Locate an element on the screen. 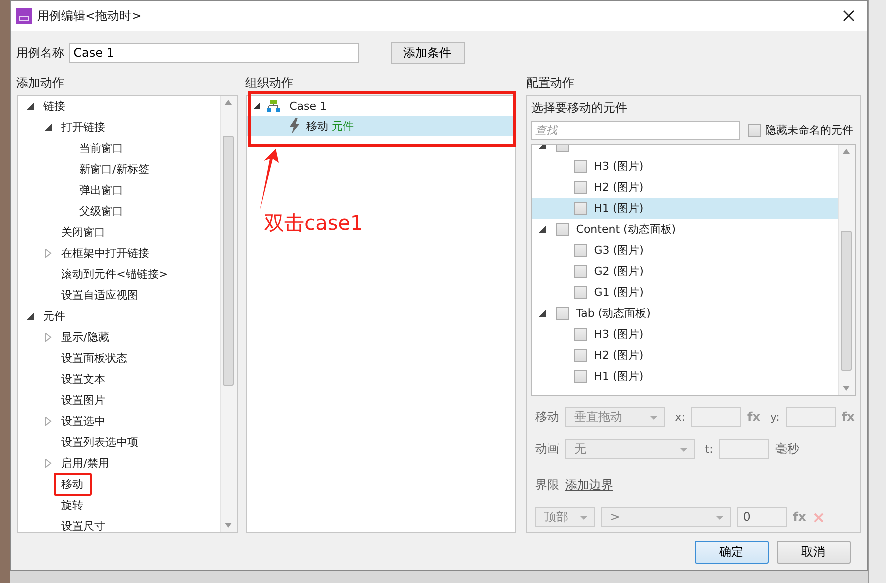  lightning-icon is located at coordinates (294, 126).